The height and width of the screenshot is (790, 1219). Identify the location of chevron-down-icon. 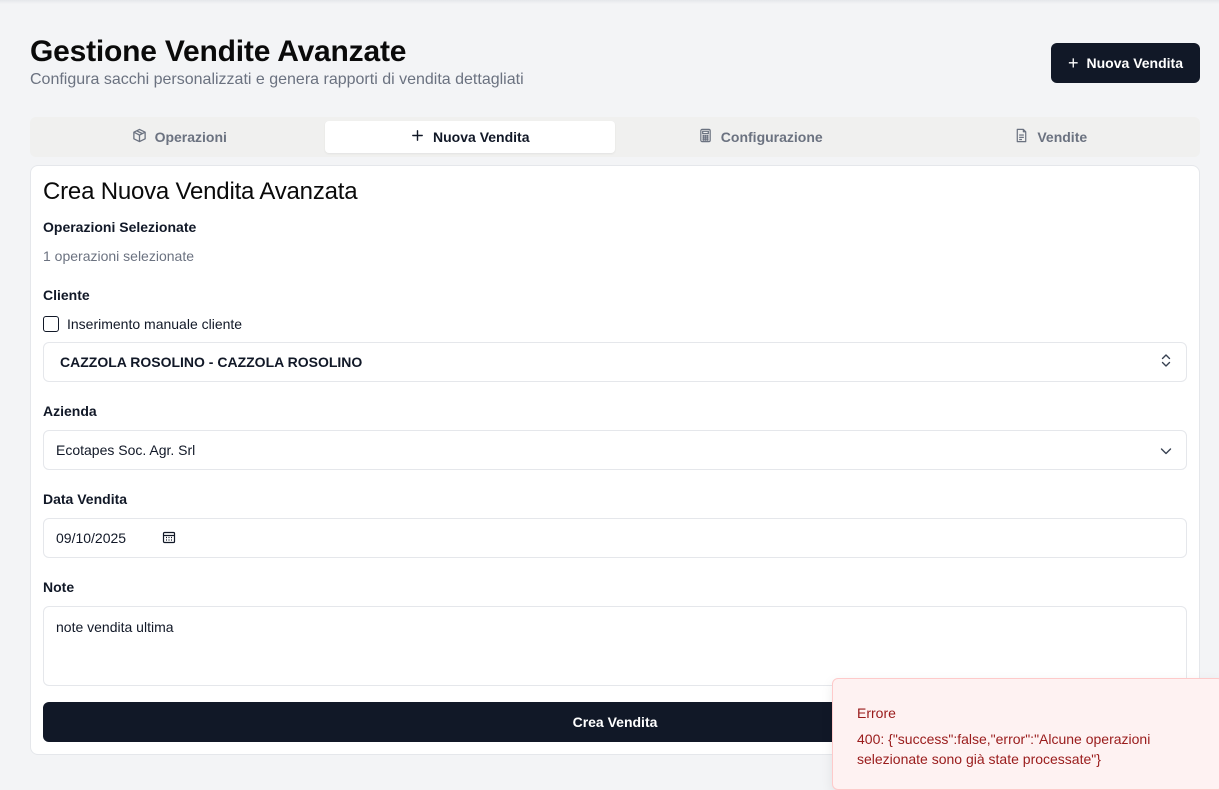
(1166, 450).